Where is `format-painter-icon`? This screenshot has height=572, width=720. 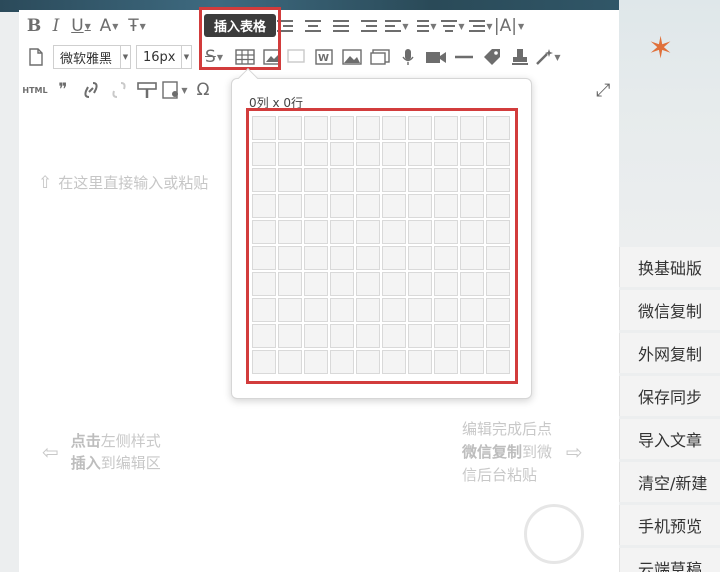 format-painter-icon is located at coordinates (147, 90).